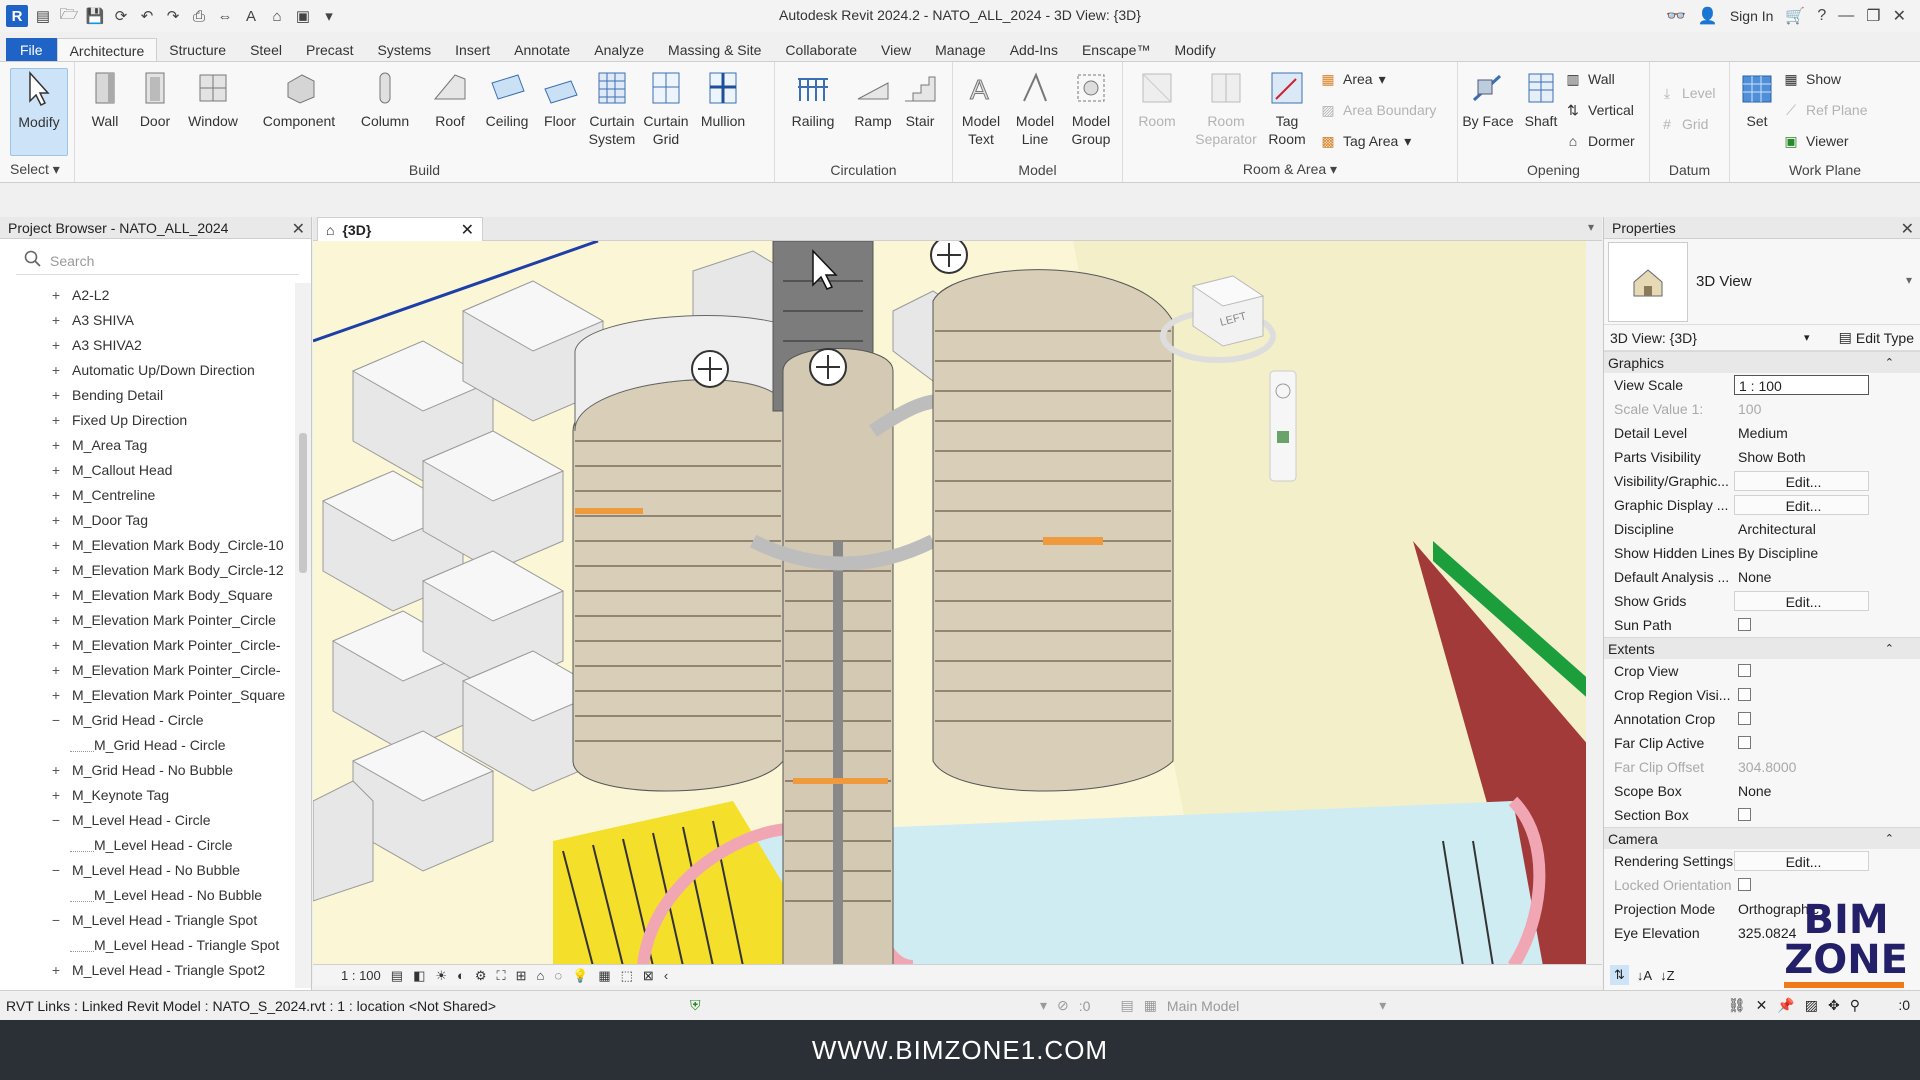  I want to click on print-icon: ⎙, so click(199, 16).